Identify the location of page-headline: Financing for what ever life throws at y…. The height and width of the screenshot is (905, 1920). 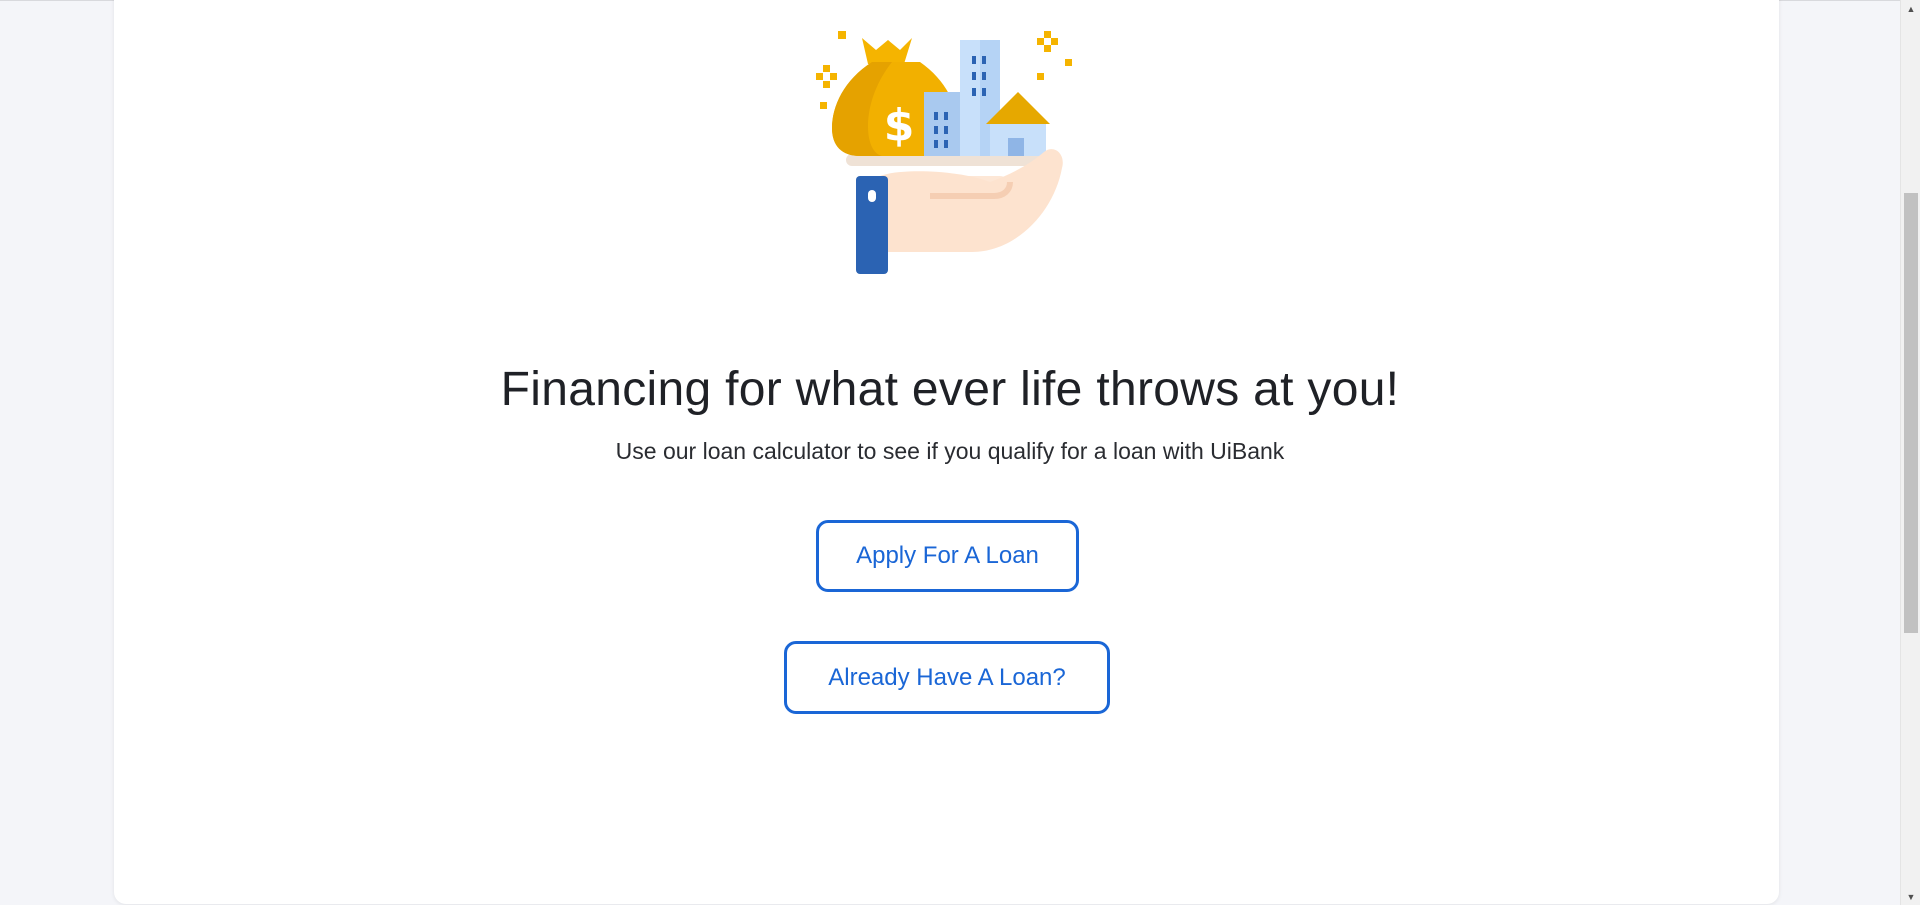
(950, 389).